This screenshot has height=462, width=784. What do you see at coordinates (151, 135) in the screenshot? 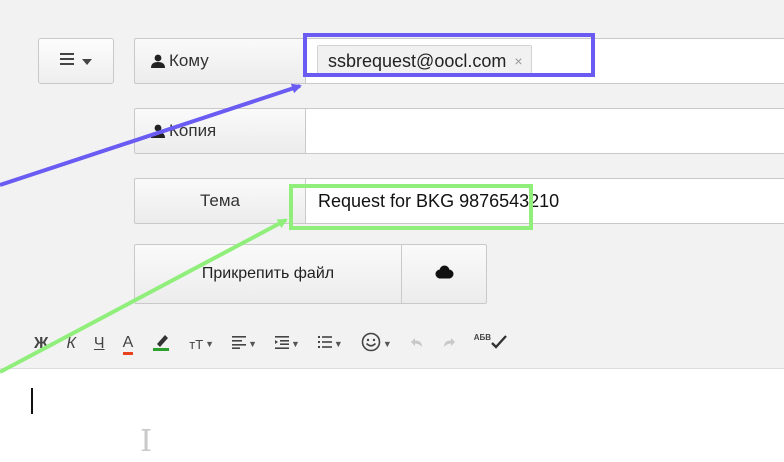
I see `blue-arrow` at bounding box center [151, 135].